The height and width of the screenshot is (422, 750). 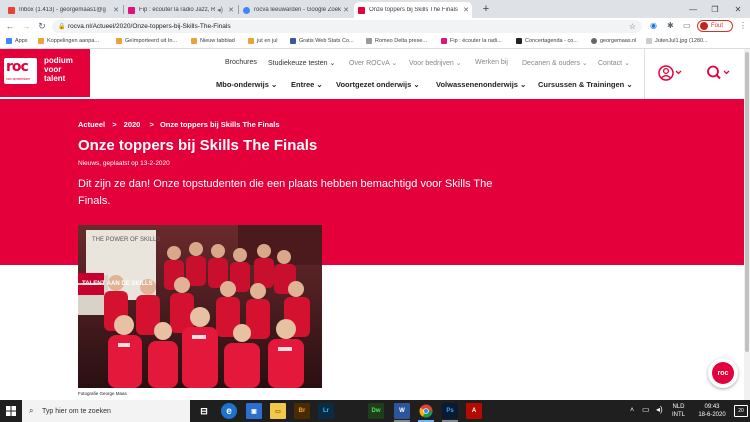 I want to click on breadcrumb-2020: 2020, so click(x=132, y=124).